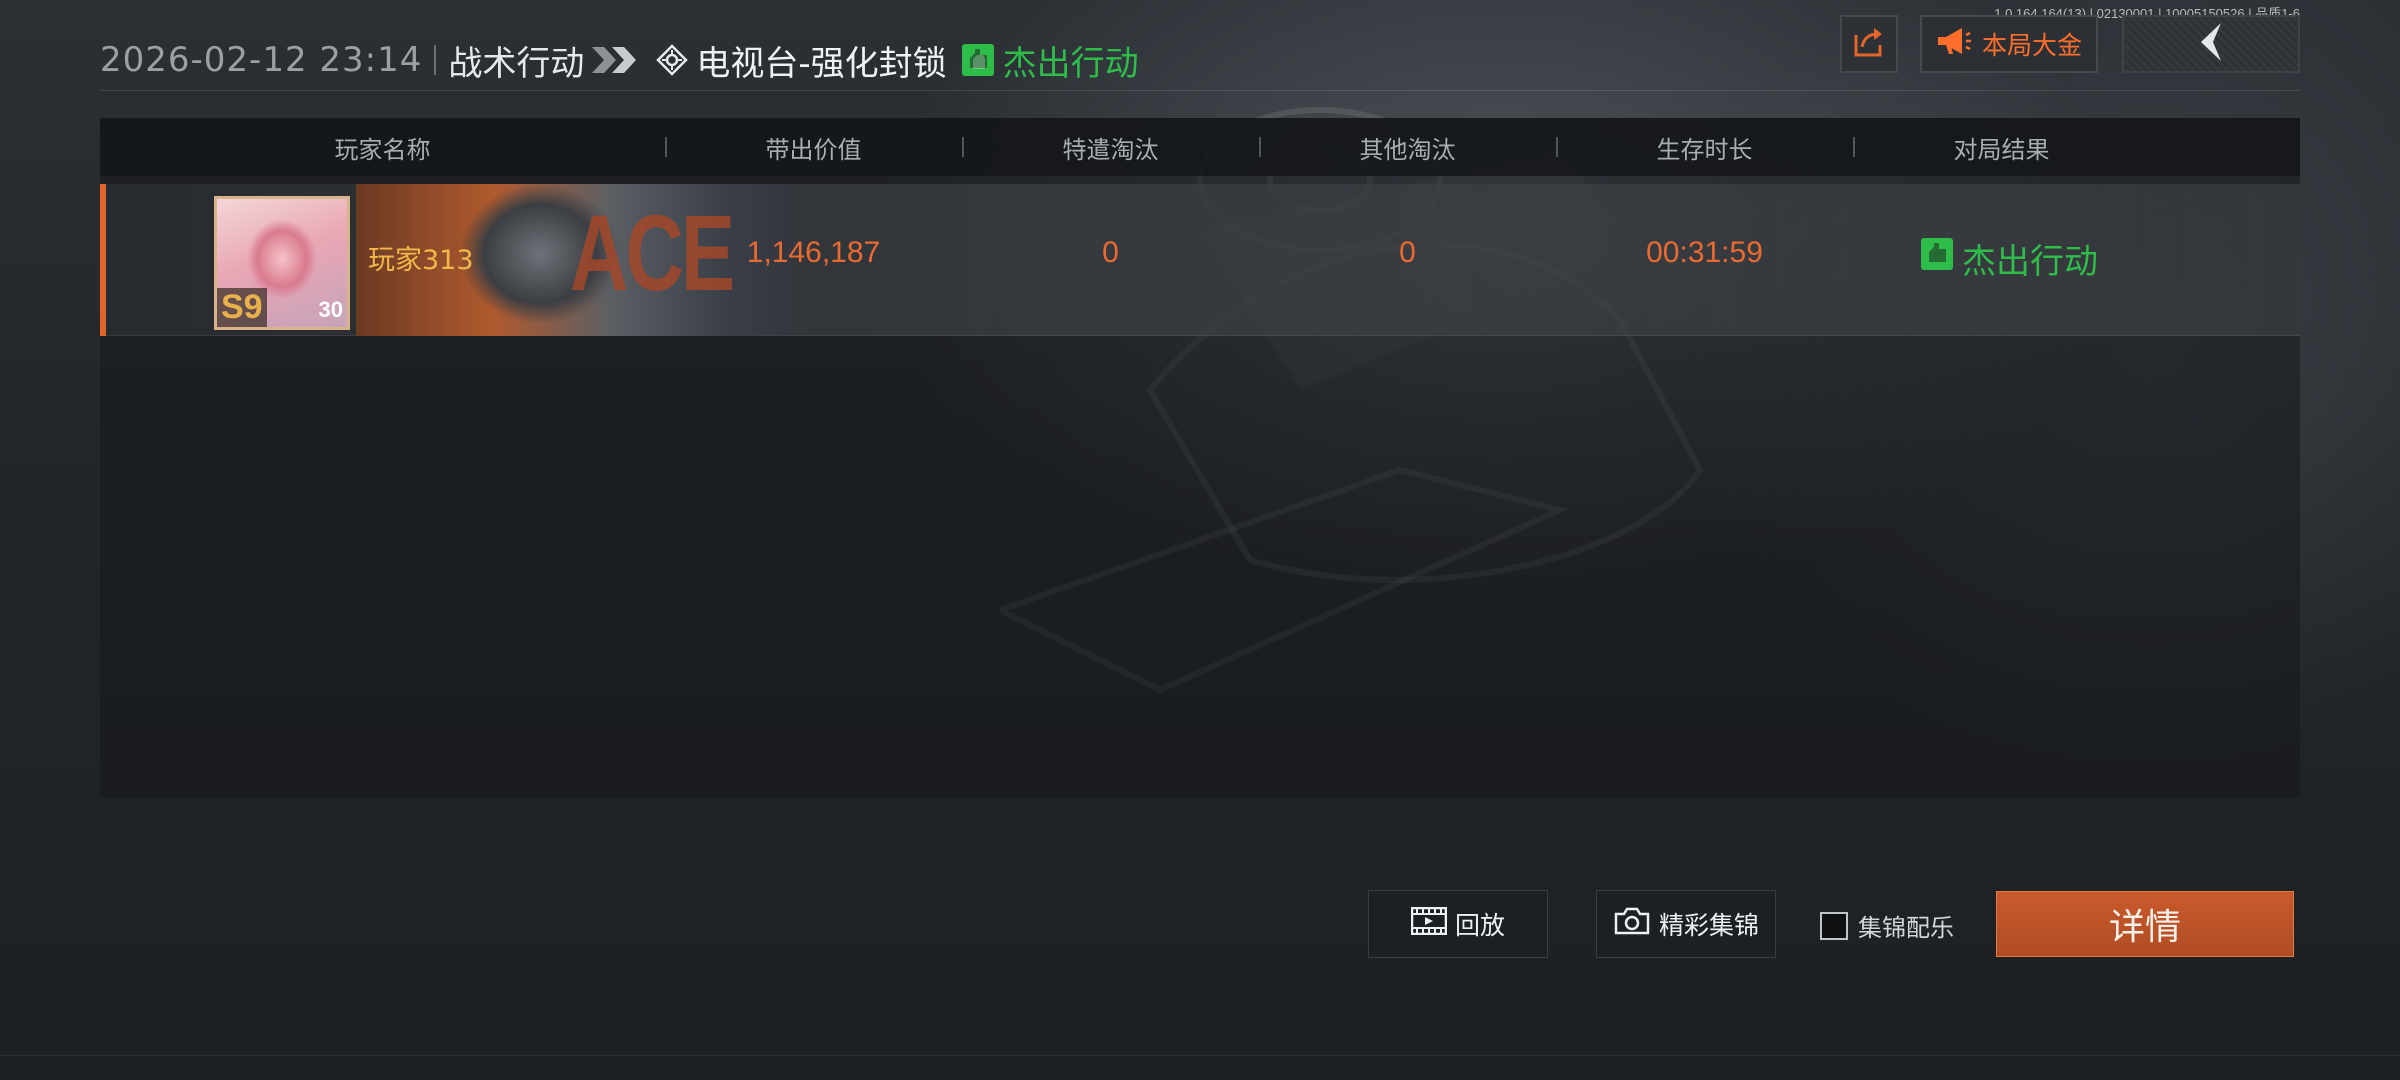 The image size is (2400, 1080). What do you see at coordinates (1704, 149) in the screenshot?
I see `column-header-survival-time: 生存时长` at bounding box center [1704, 149].